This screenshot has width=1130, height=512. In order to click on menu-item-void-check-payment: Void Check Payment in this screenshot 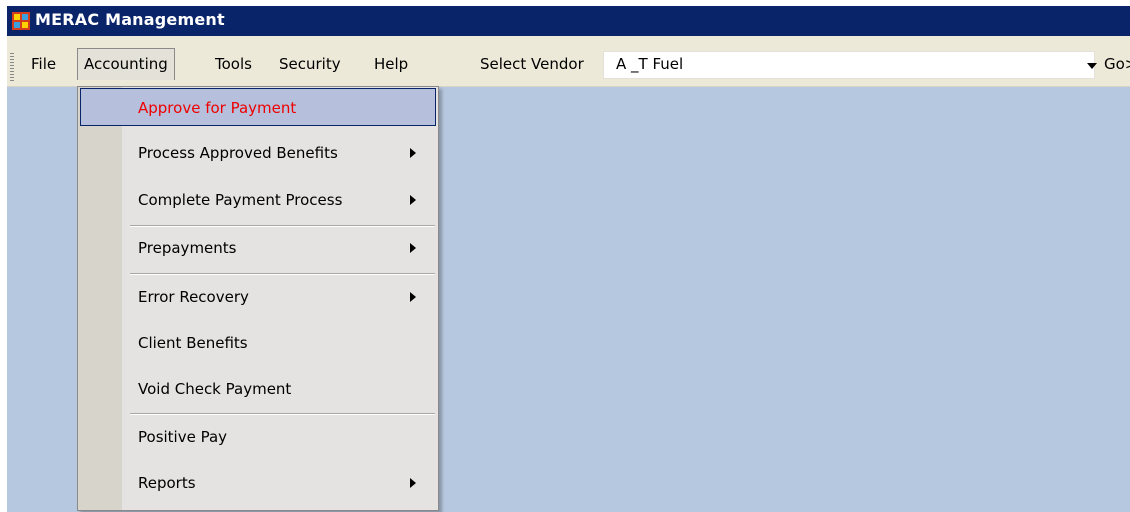, I will do `click(258, 389)`.